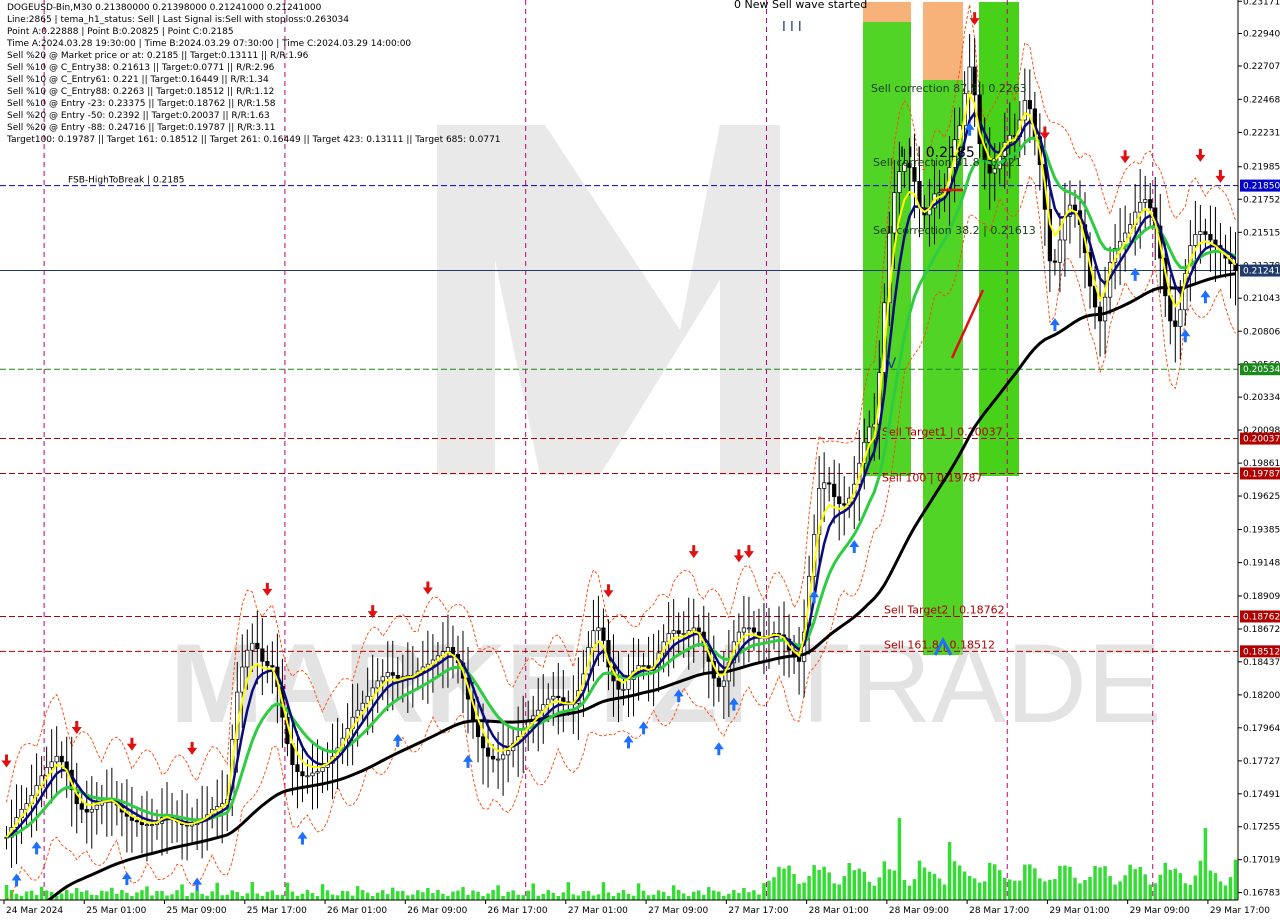 Image resolution: width=1280 pixels, height=920 pixels. Describe the element at coordinates (944, 609) in the screenshot. I see `level-text: Sell Target2 | 0.18762` at that location.